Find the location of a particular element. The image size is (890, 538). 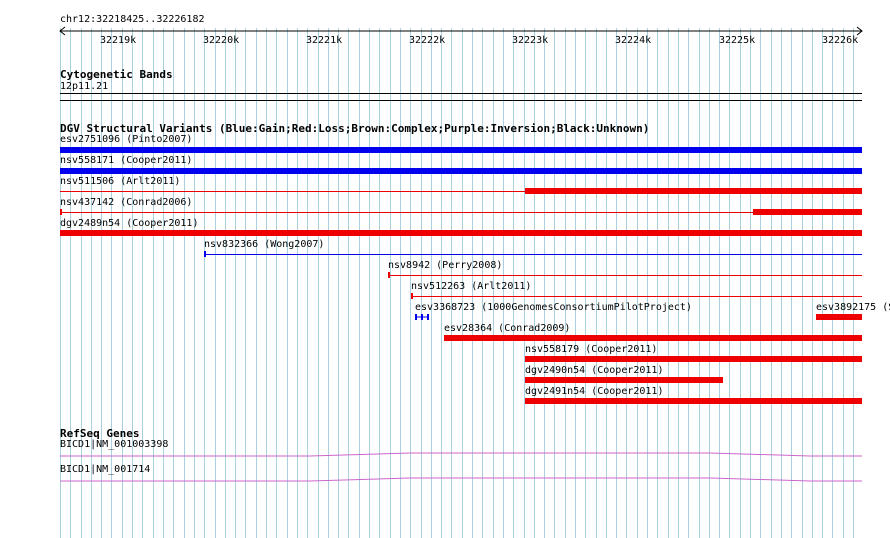

ruler-tick: 32223k is located at coordinates (530, 40).